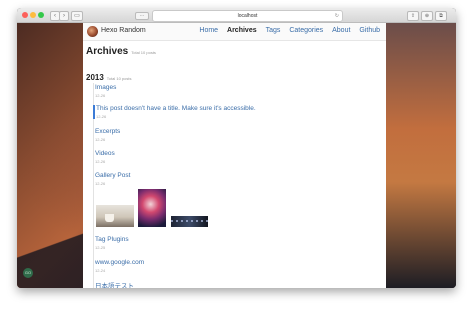 The width and height of the screenshot is (474, 314). I want to click on year-heading: 2013 Total 10 posts, so click(108, 77).